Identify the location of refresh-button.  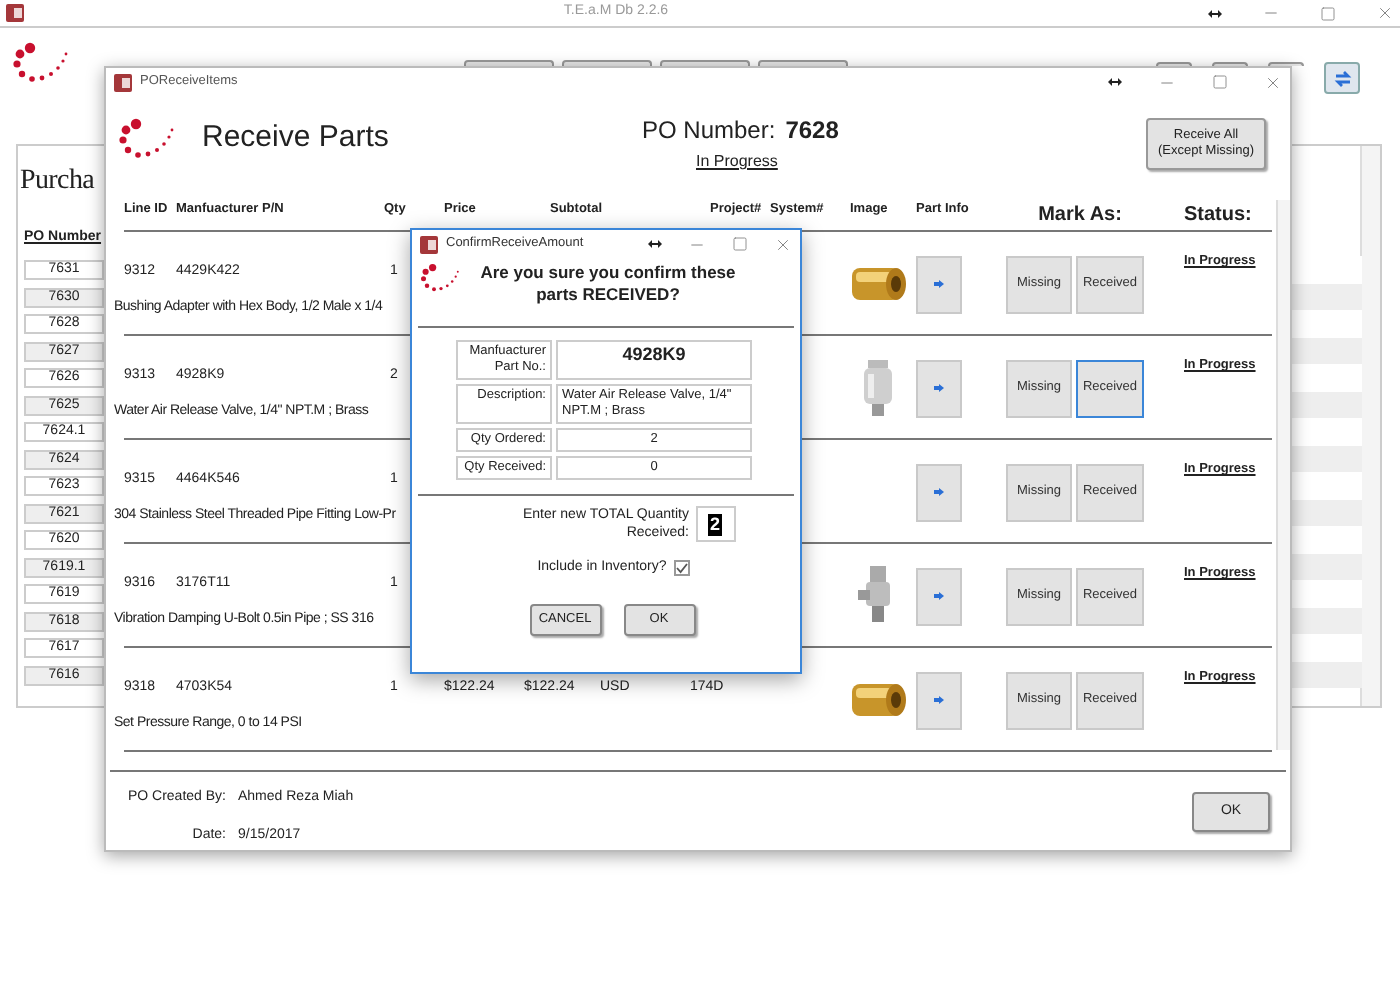
(1342, 78).